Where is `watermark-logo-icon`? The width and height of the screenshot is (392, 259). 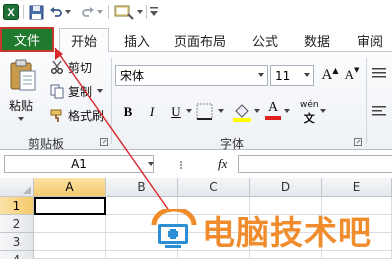 watermark-logo-icon is located at coordinates (174, 230).